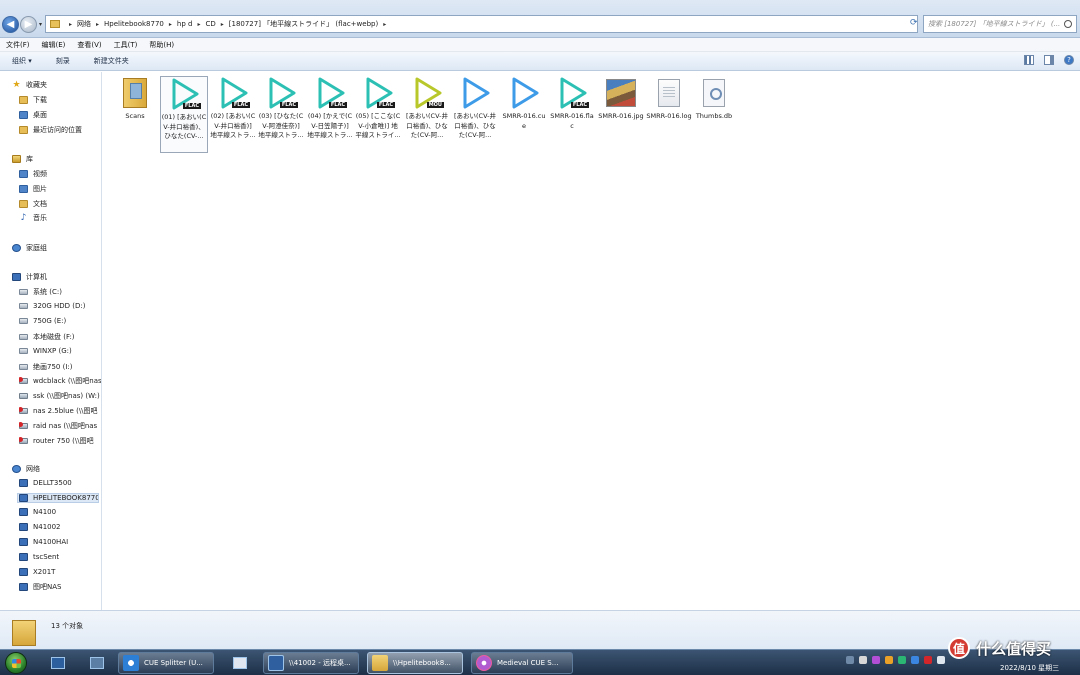 The height and width of the screenshot is (675, 1080). I want to click on sidebar-item-downloads: 下载, so click(60, 100).